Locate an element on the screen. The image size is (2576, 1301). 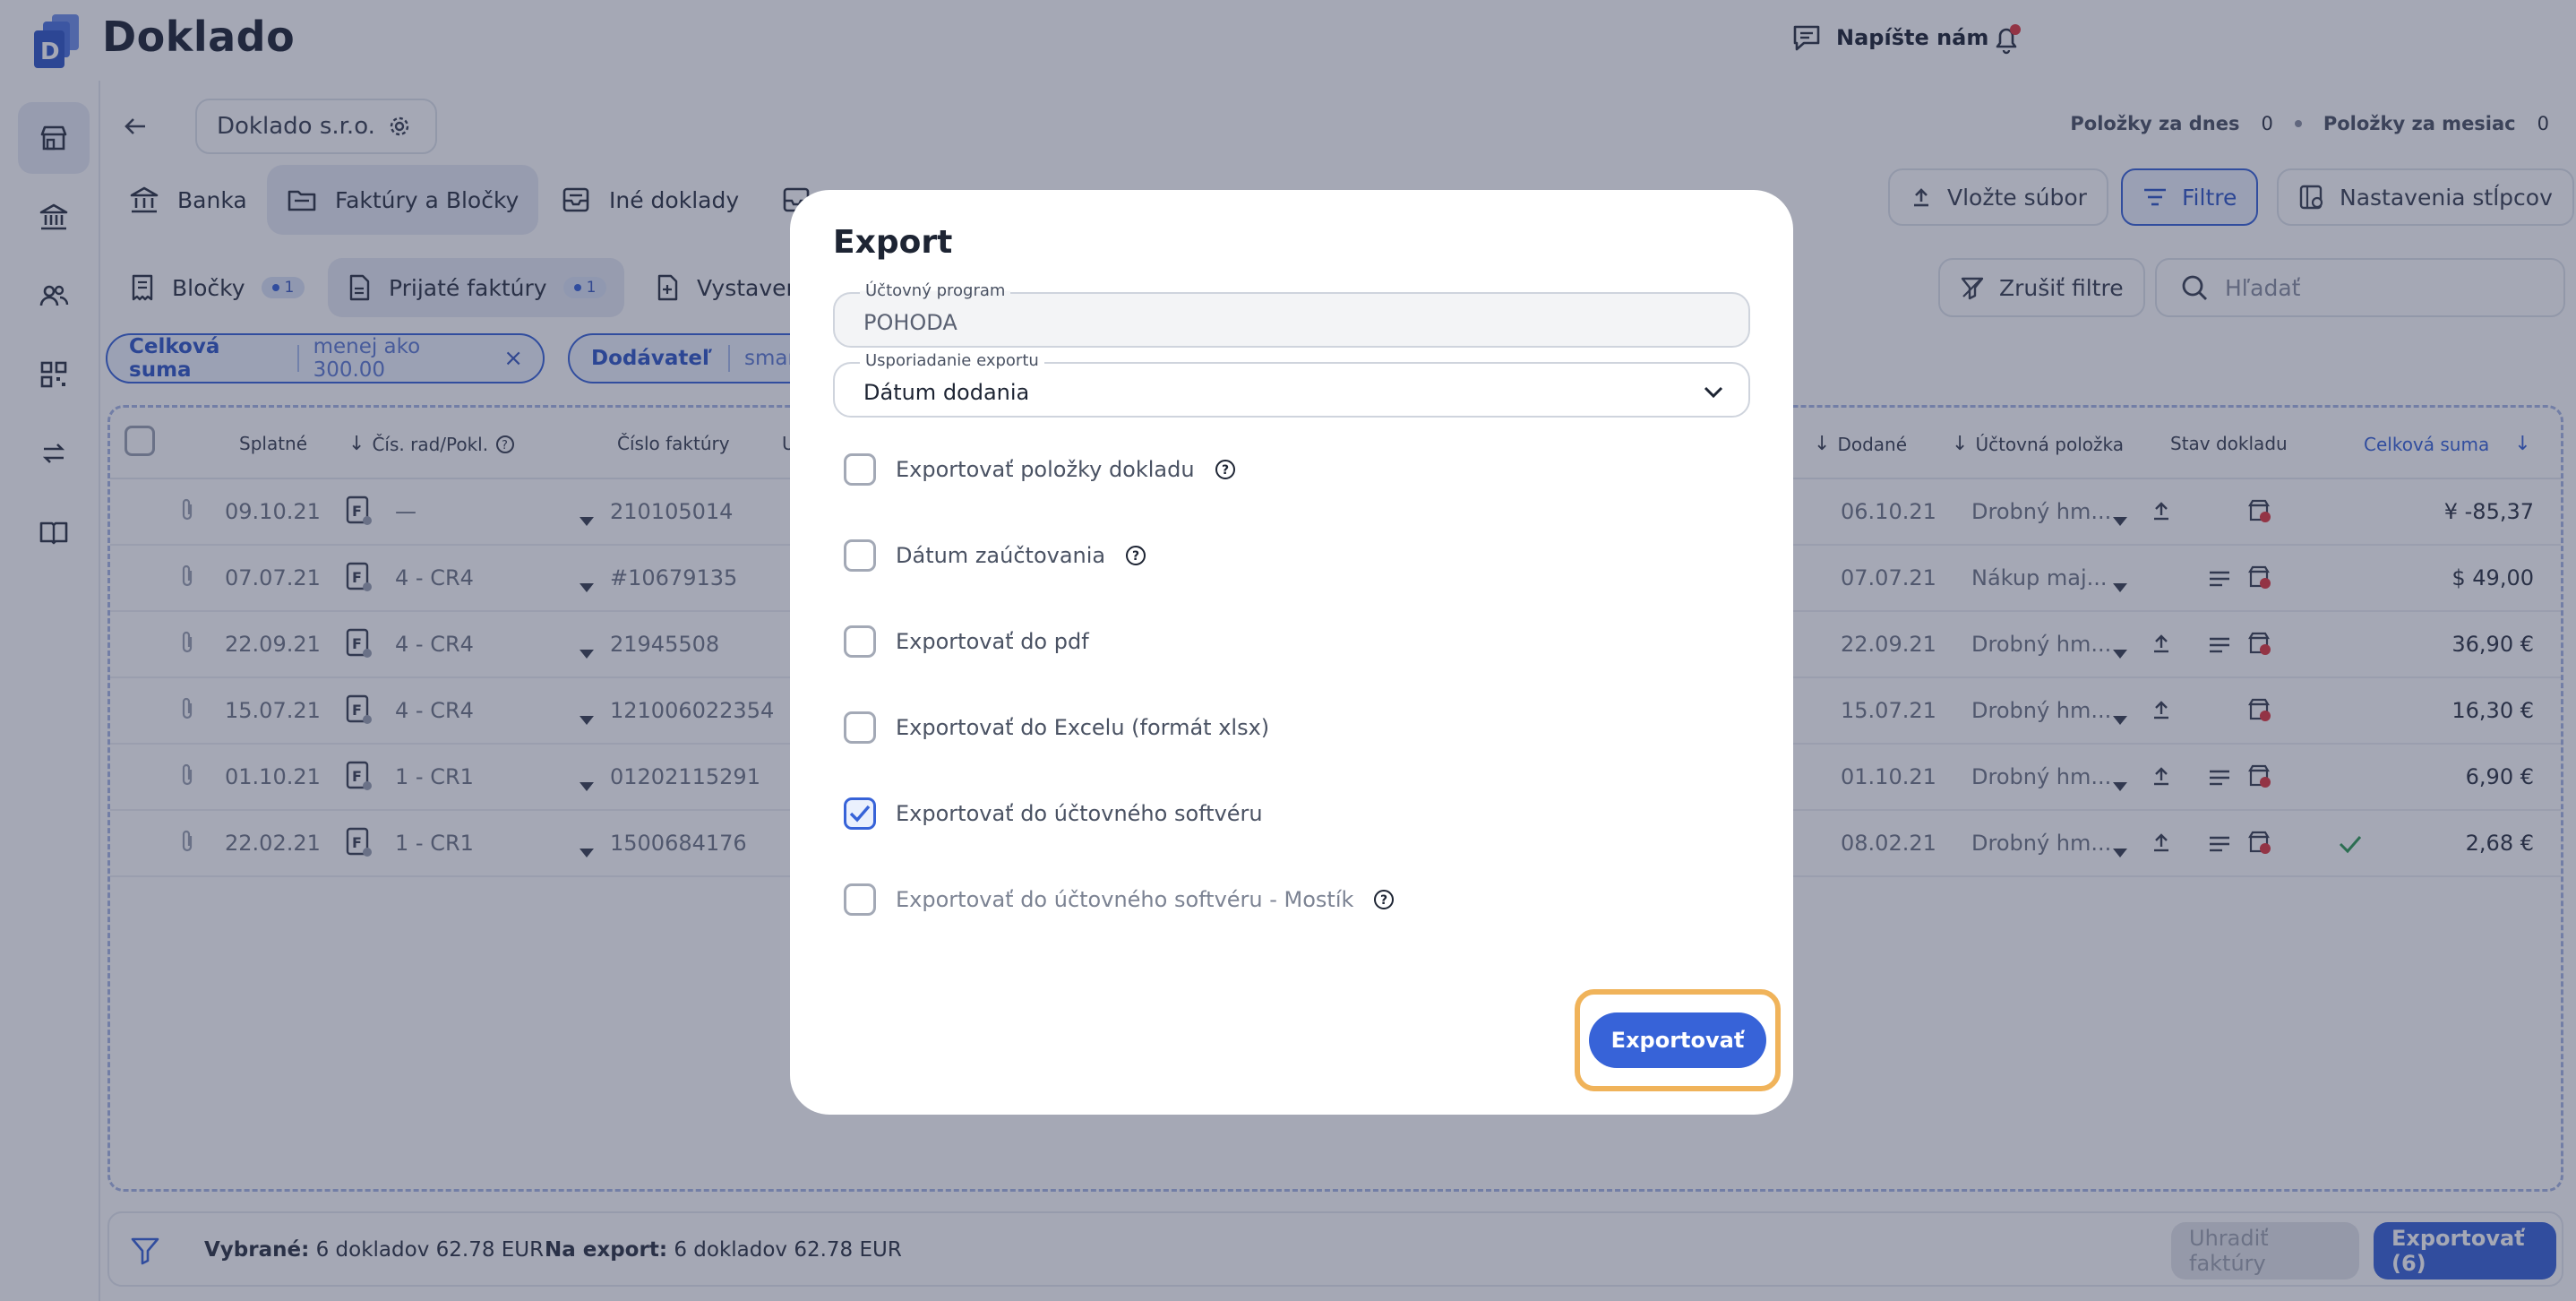
export-option-label: Exportovať do pdf is located at coordinates (992, 641).